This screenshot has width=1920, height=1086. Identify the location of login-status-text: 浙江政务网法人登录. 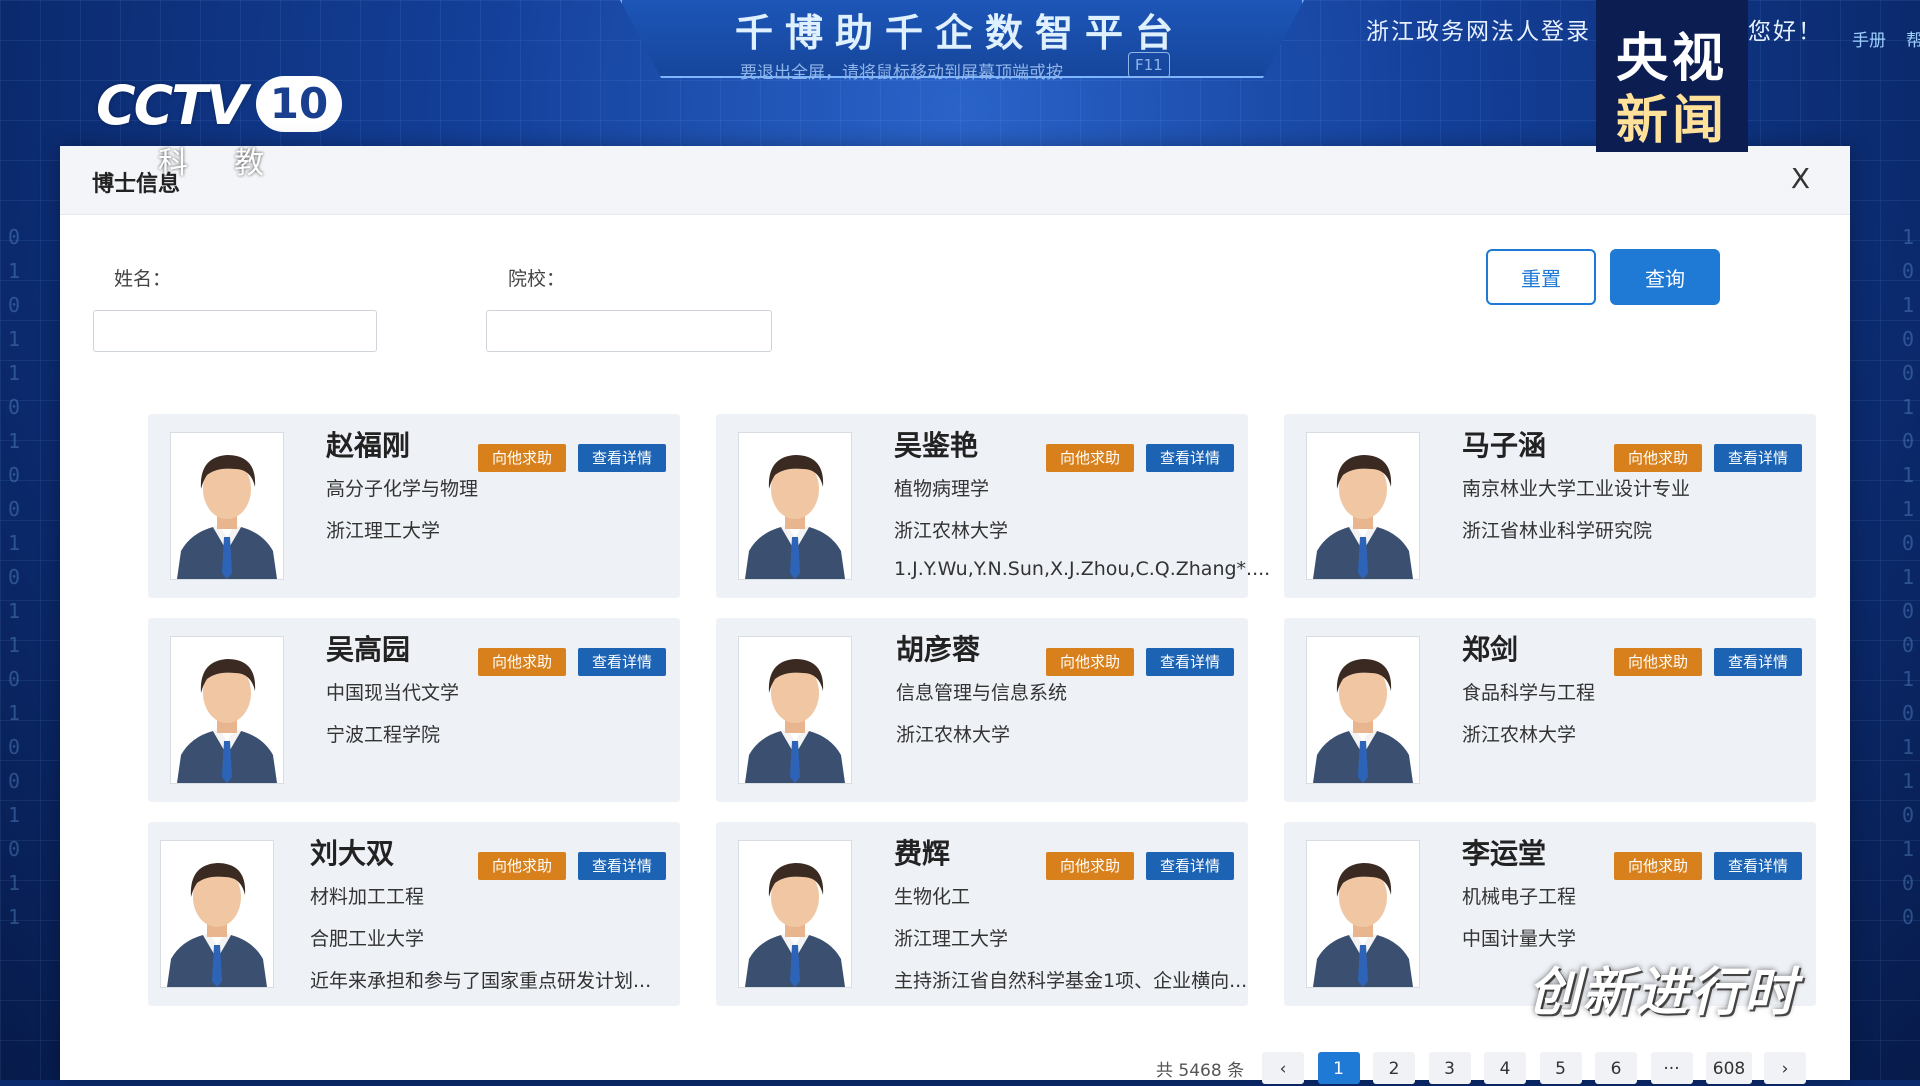
(1478, 29).